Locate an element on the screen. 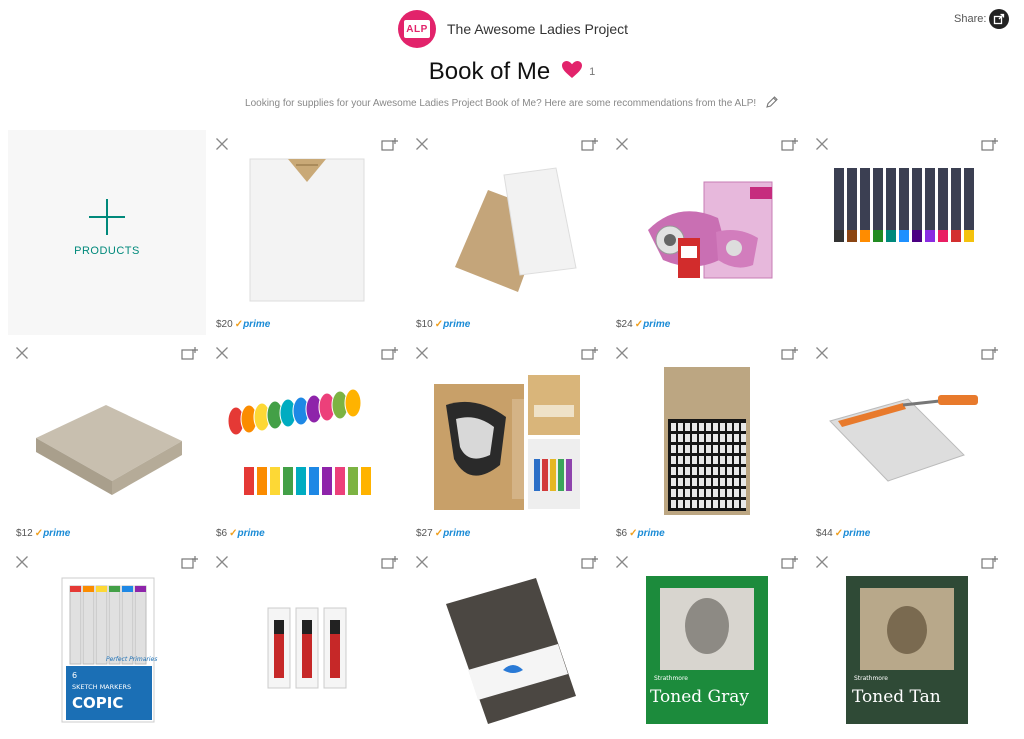 Image resolution: width=1024 pixels, height=739 pixels. product-tile-copic-sketch-markers: 6 SKETCH MARKERS COPIC Perfect Primaries is located at coordinates (107, 643).